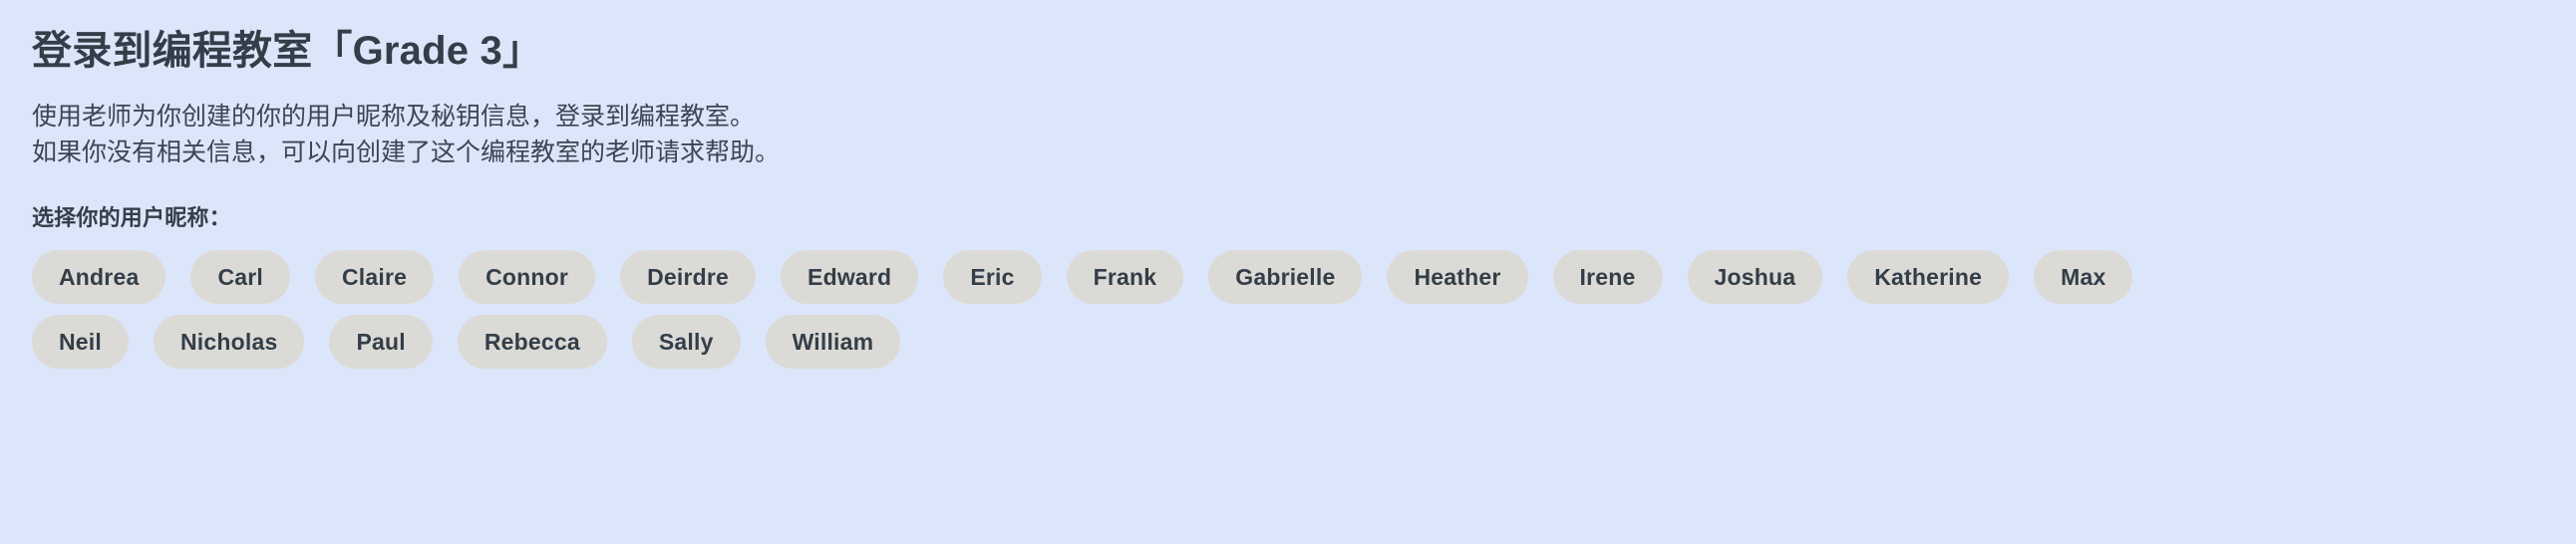  Describe the element at coordinates (1304, 342) in the screenshot. I see `nickname-row-2: Neil Nicholas Paul Rebecca Sally William` at that location.